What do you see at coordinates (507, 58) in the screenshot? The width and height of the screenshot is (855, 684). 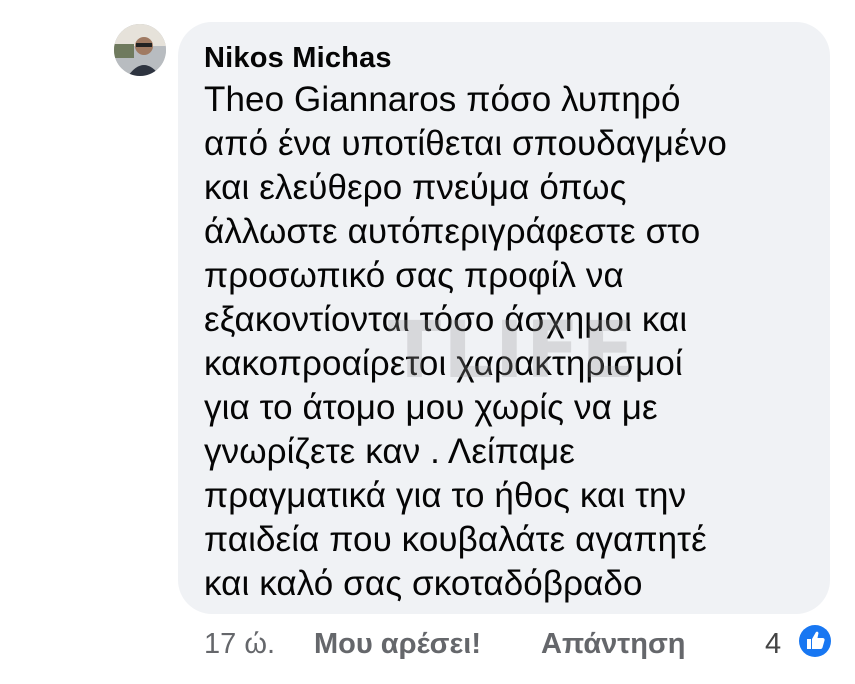 I see `comment-author: Nikos Michas` at bounding box center [507, 58].